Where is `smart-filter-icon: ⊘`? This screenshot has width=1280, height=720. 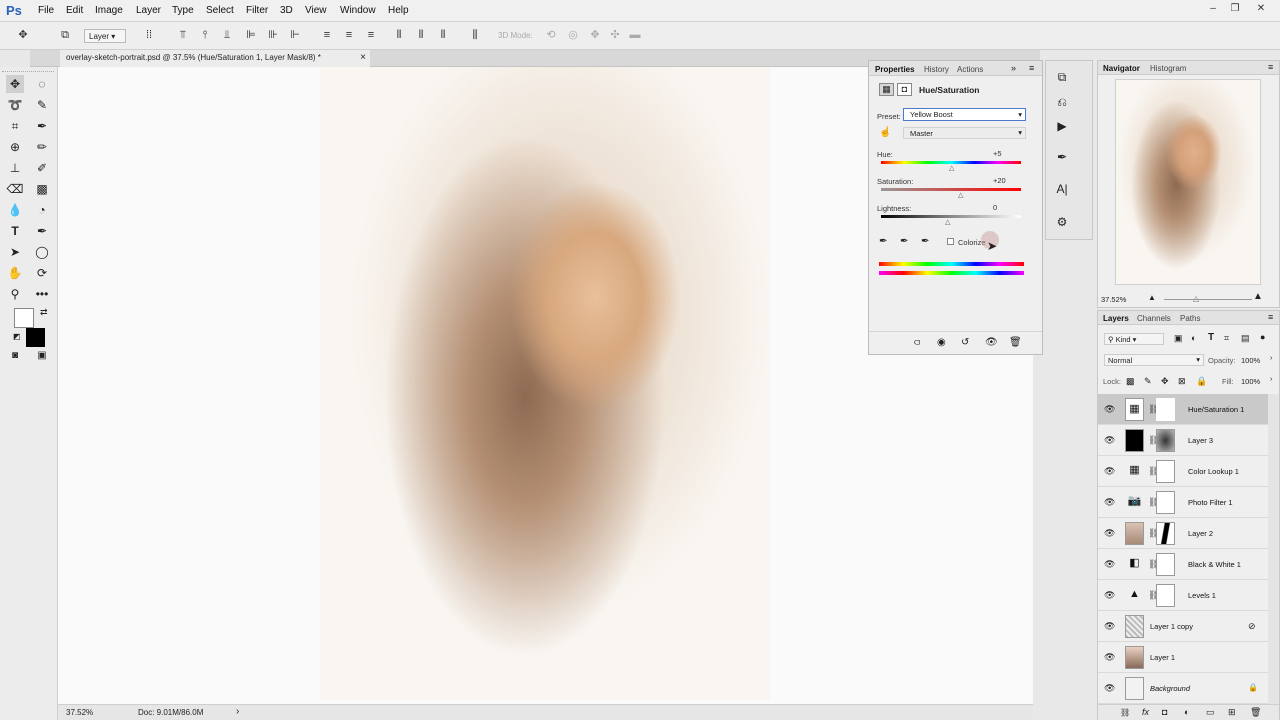 smart-filter-icon: ⊘ is located at coordinates (1252, 626).